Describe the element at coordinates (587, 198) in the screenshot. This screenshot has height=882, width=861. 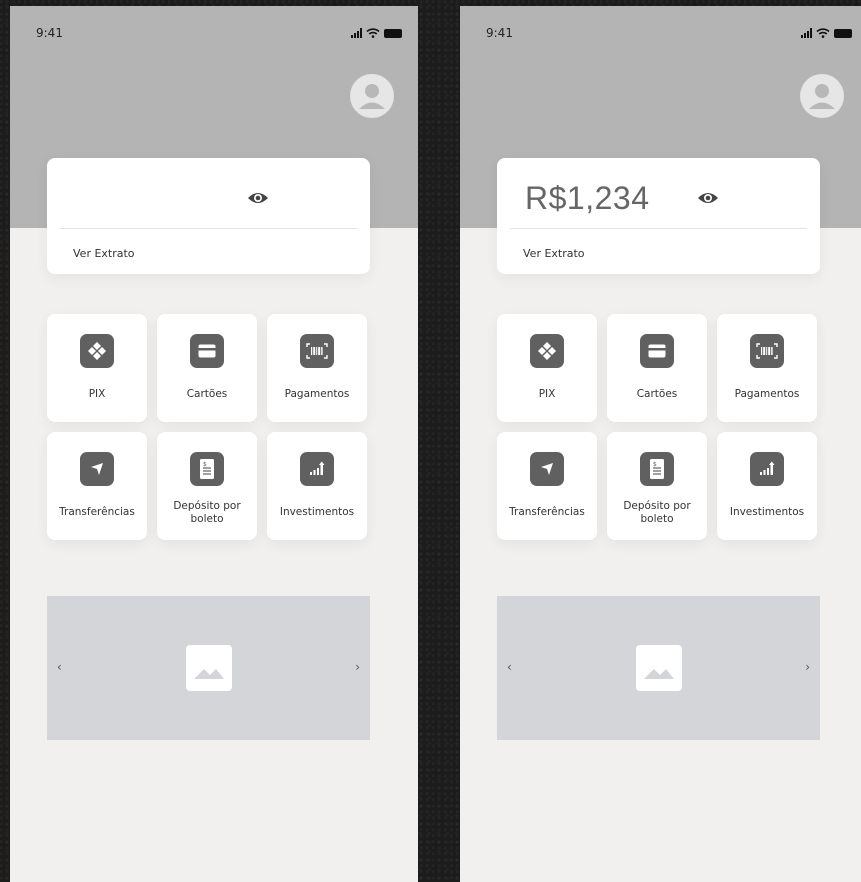
I see `balance-value: R$1,234` at that location.